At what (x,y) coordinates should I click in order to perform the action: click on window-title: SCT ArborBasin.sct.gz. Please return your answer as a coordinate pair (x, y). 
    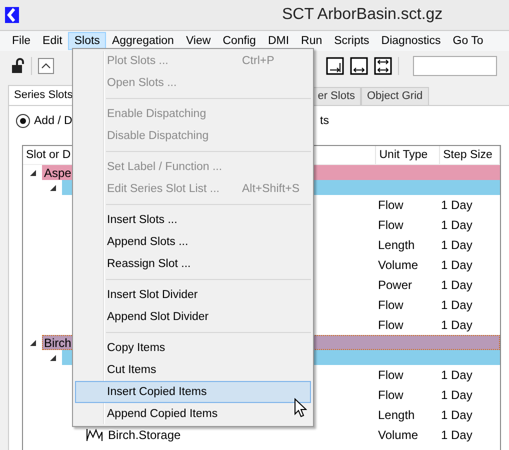
    Looking at the image, I should click on (362, 15).